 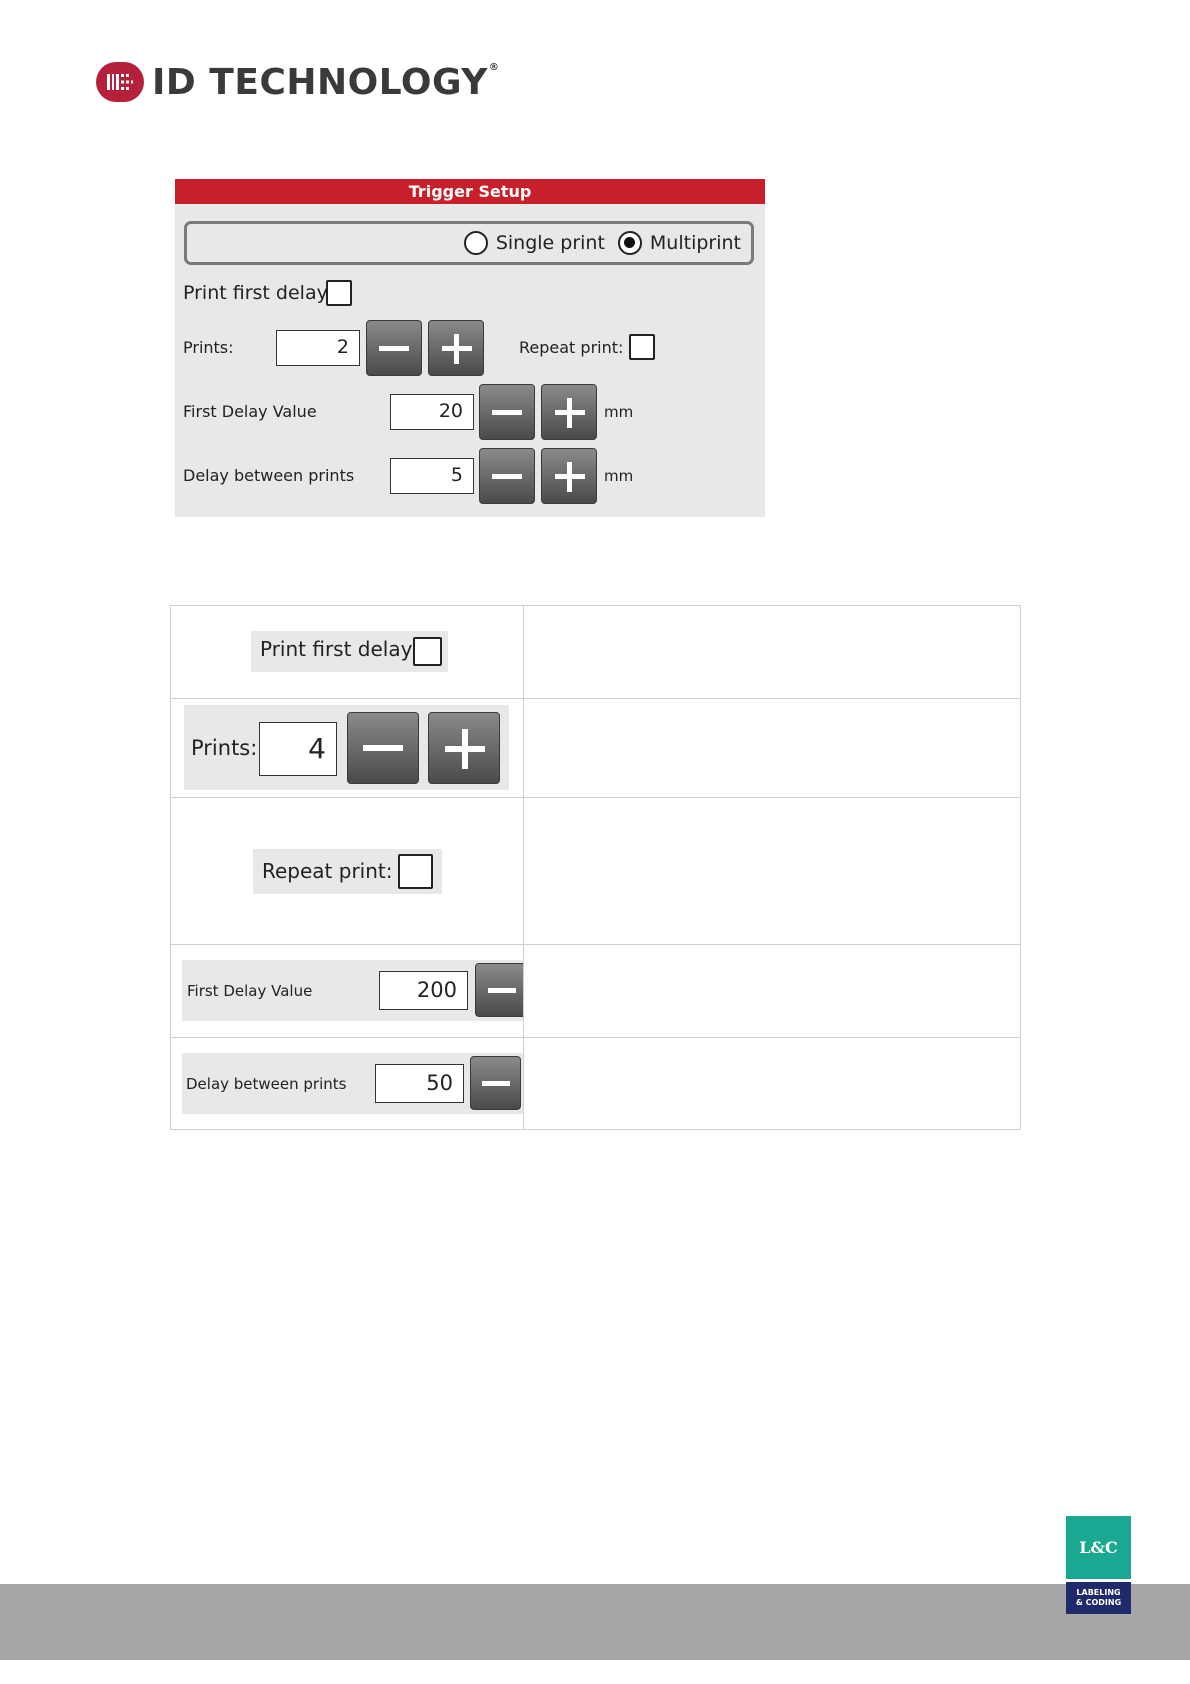 I want to click on delay-between-increment-button, so click(x=569, y=476).